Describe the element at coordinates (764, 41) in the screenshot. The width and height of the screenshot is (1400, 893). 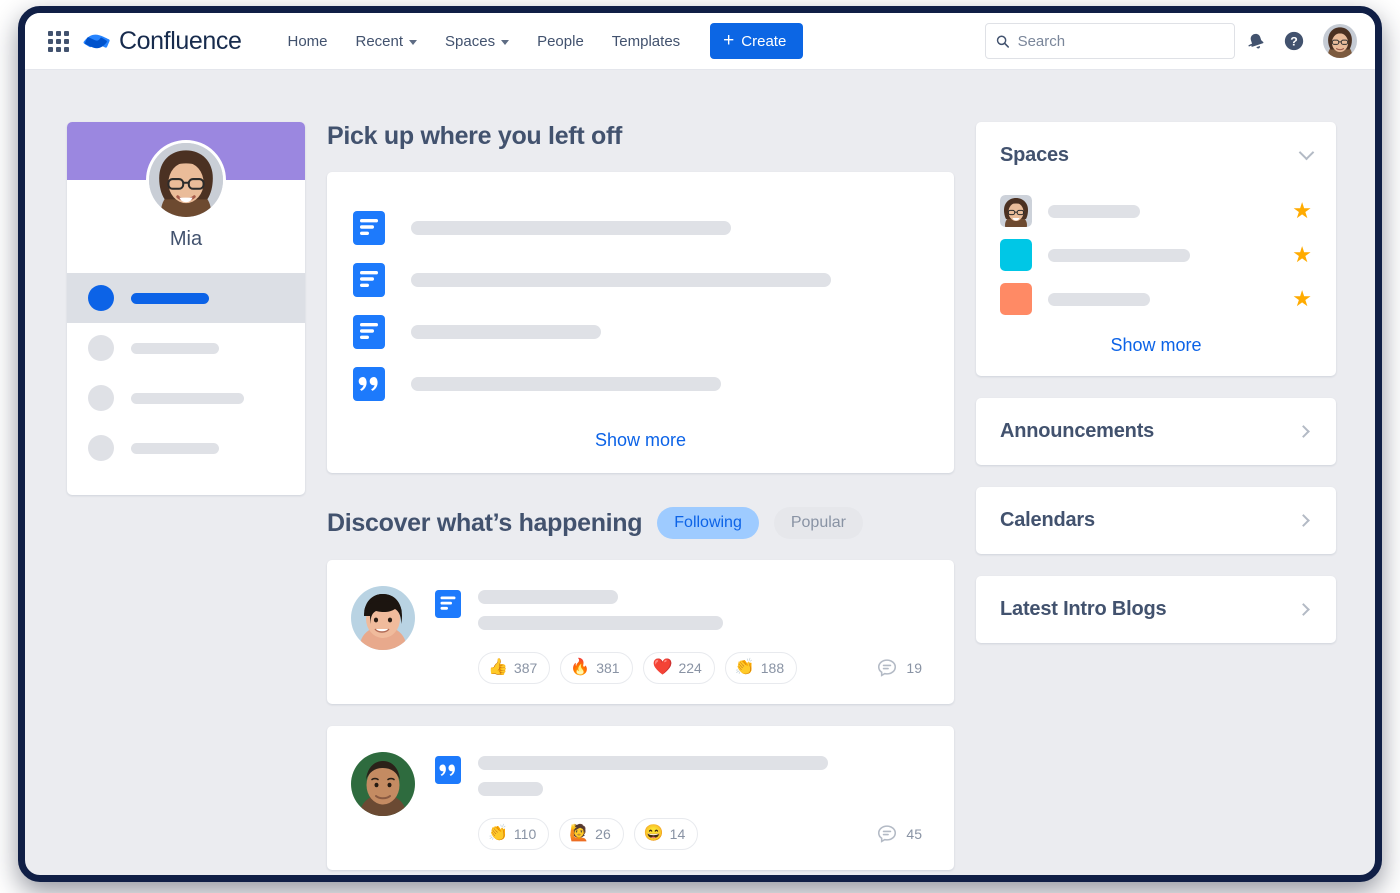
I see `create-button-label: Create` at that location.